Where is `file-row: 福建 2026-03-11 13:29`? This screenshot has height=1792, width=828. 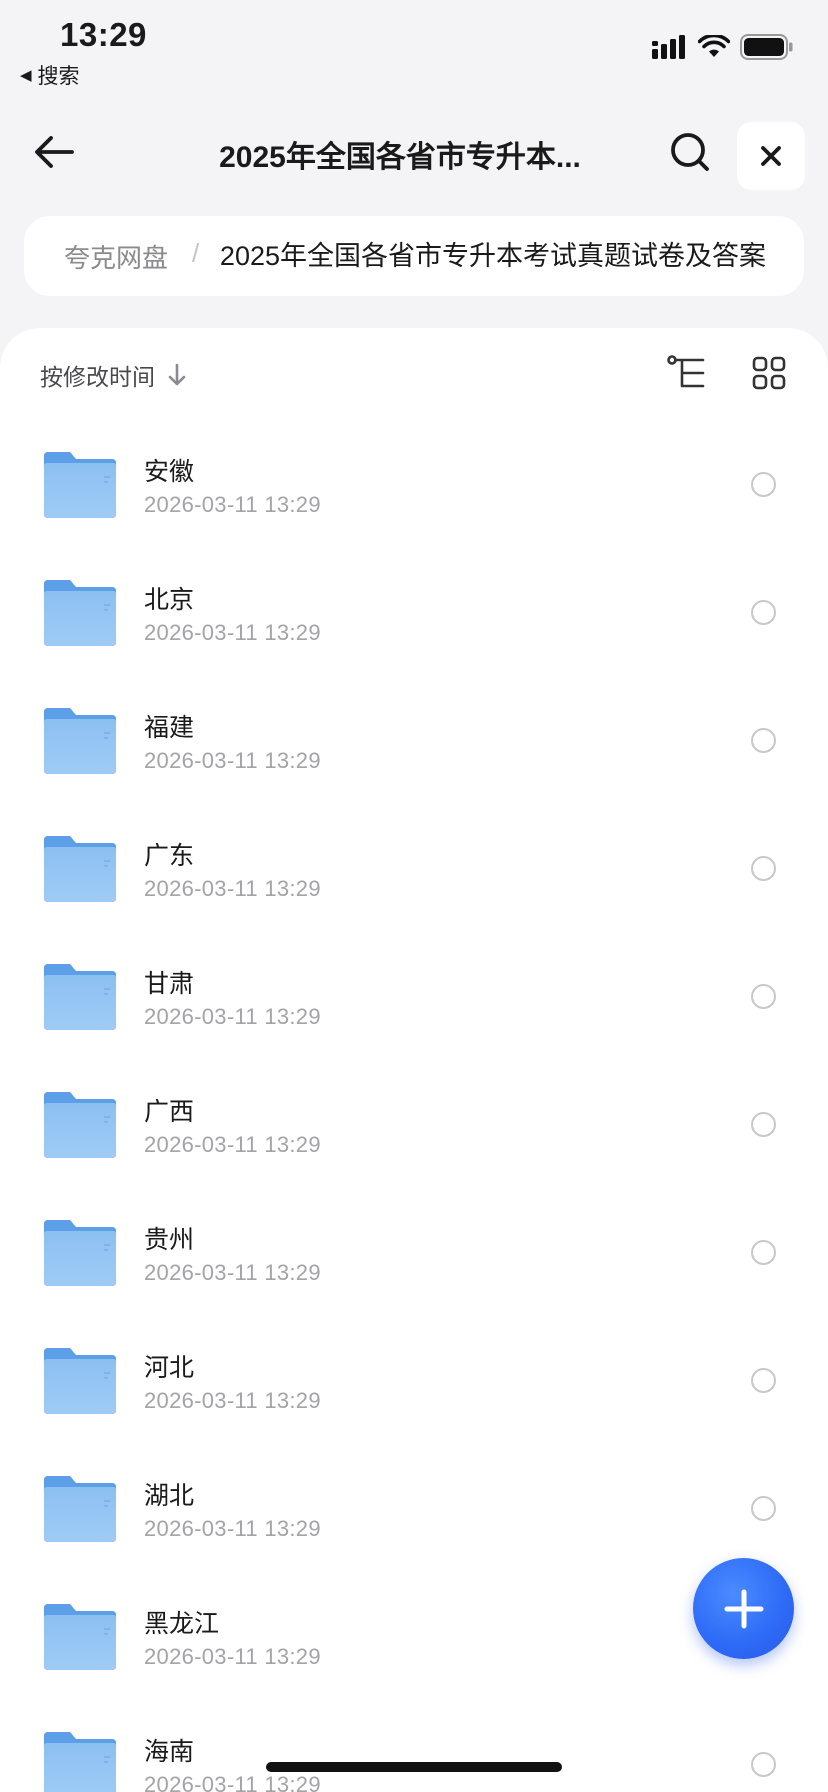
file-row: 福建 2026-03-11 13:29 is located at coordinates (414, 748).